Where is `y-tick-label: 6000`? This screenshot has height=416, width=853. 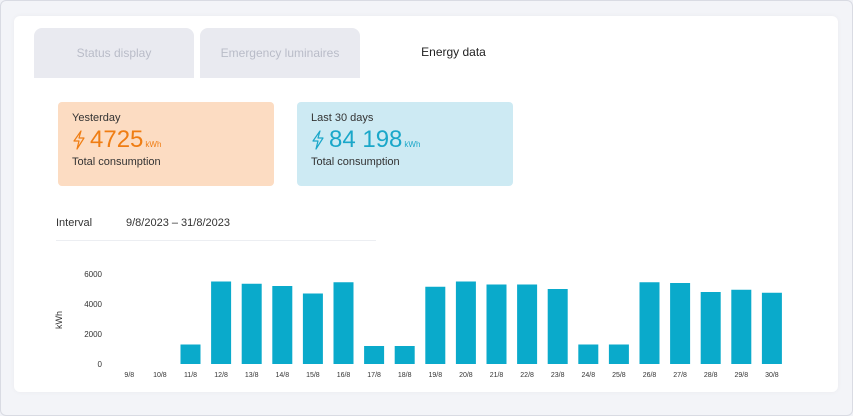
y-tick-label: 6000 is located at coordinates (93, 274).